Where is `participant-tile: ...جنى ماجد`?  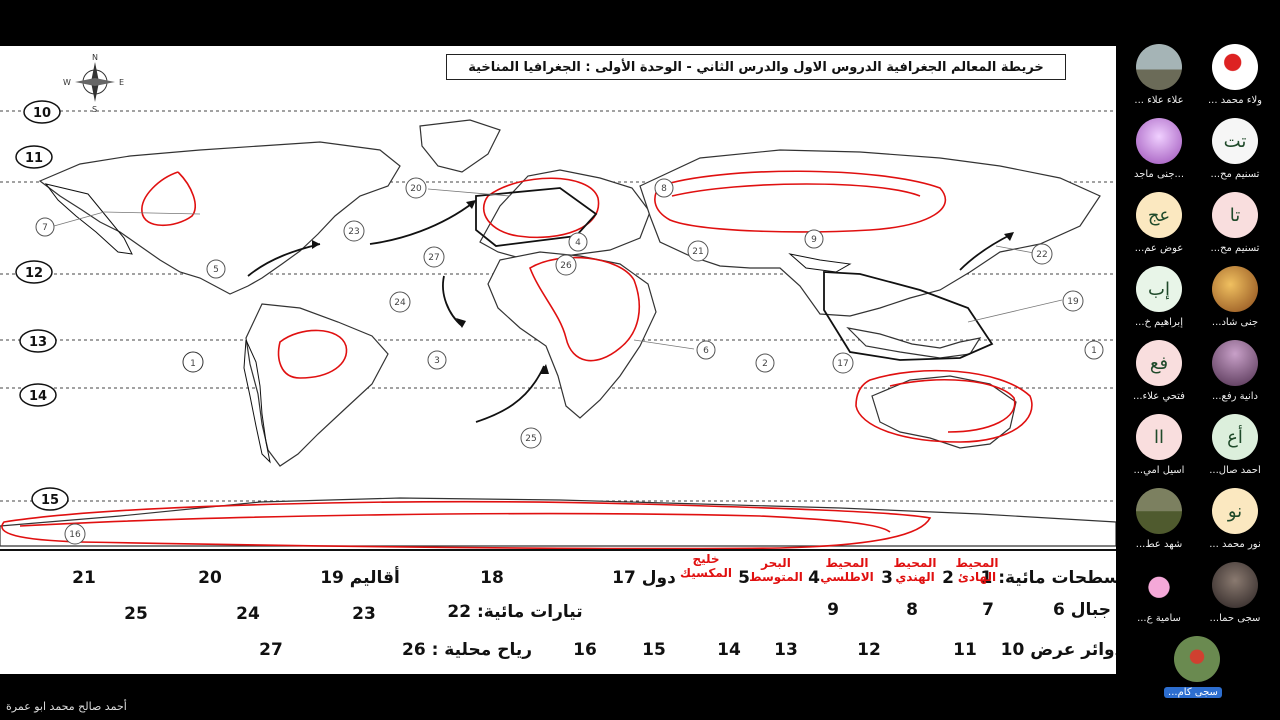 participant-tile: ...جنى ماجد is located at coordinates (1160, 153).